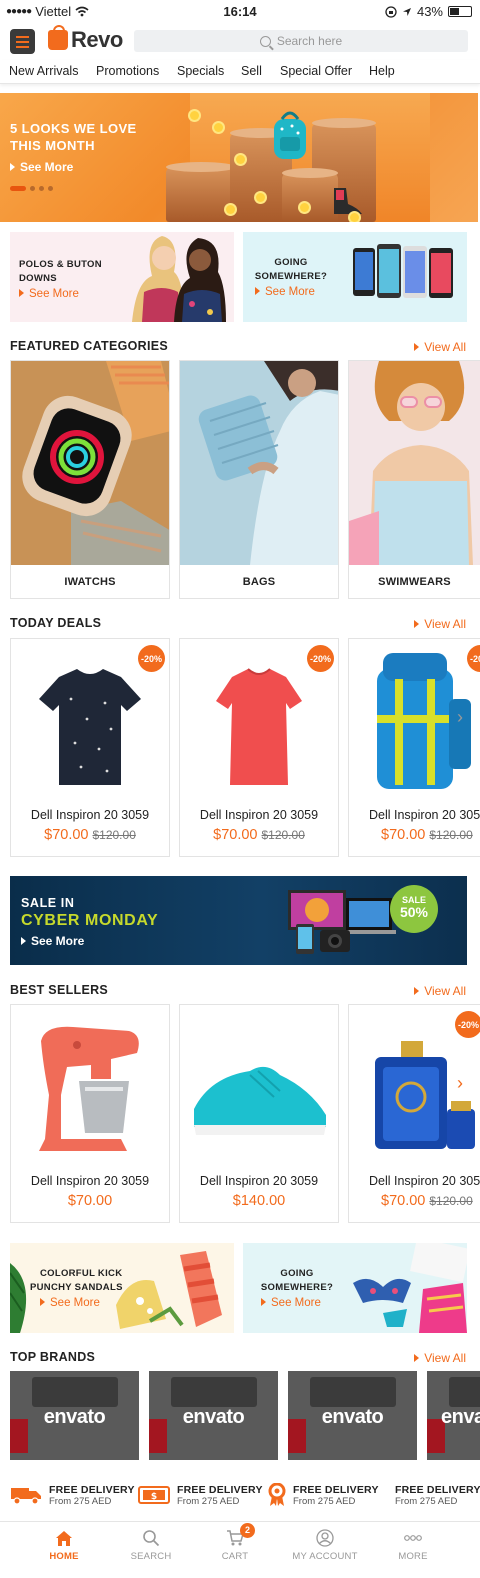 The width and height of the screenshot is (480, 1578). Describe the element at coordinates (22, 41) in the screenshot. I see `hamburger-menu-icon` at that location.